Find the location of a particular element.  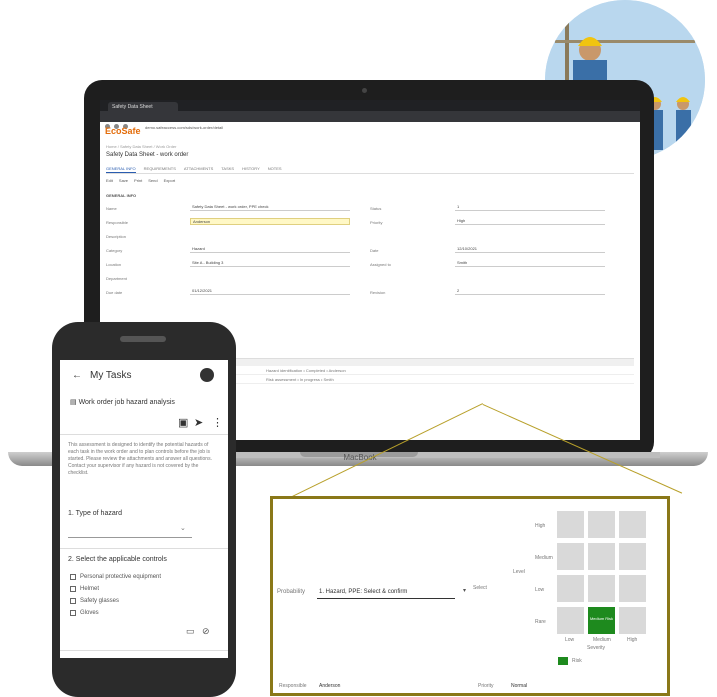

comment-icon: ▭ is located at coordinates (190, 631).